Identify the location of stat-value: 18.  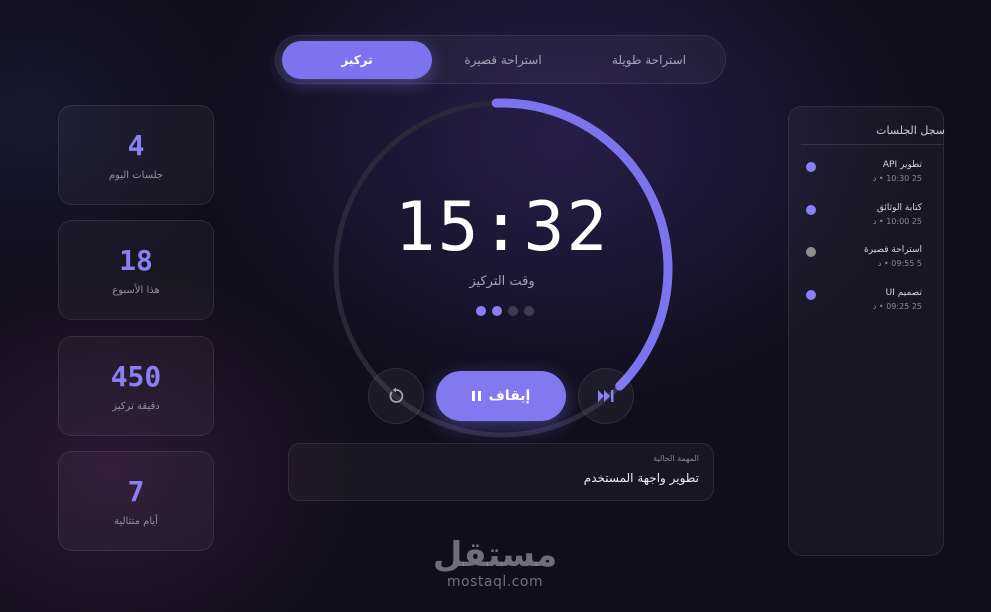
(136, 260).